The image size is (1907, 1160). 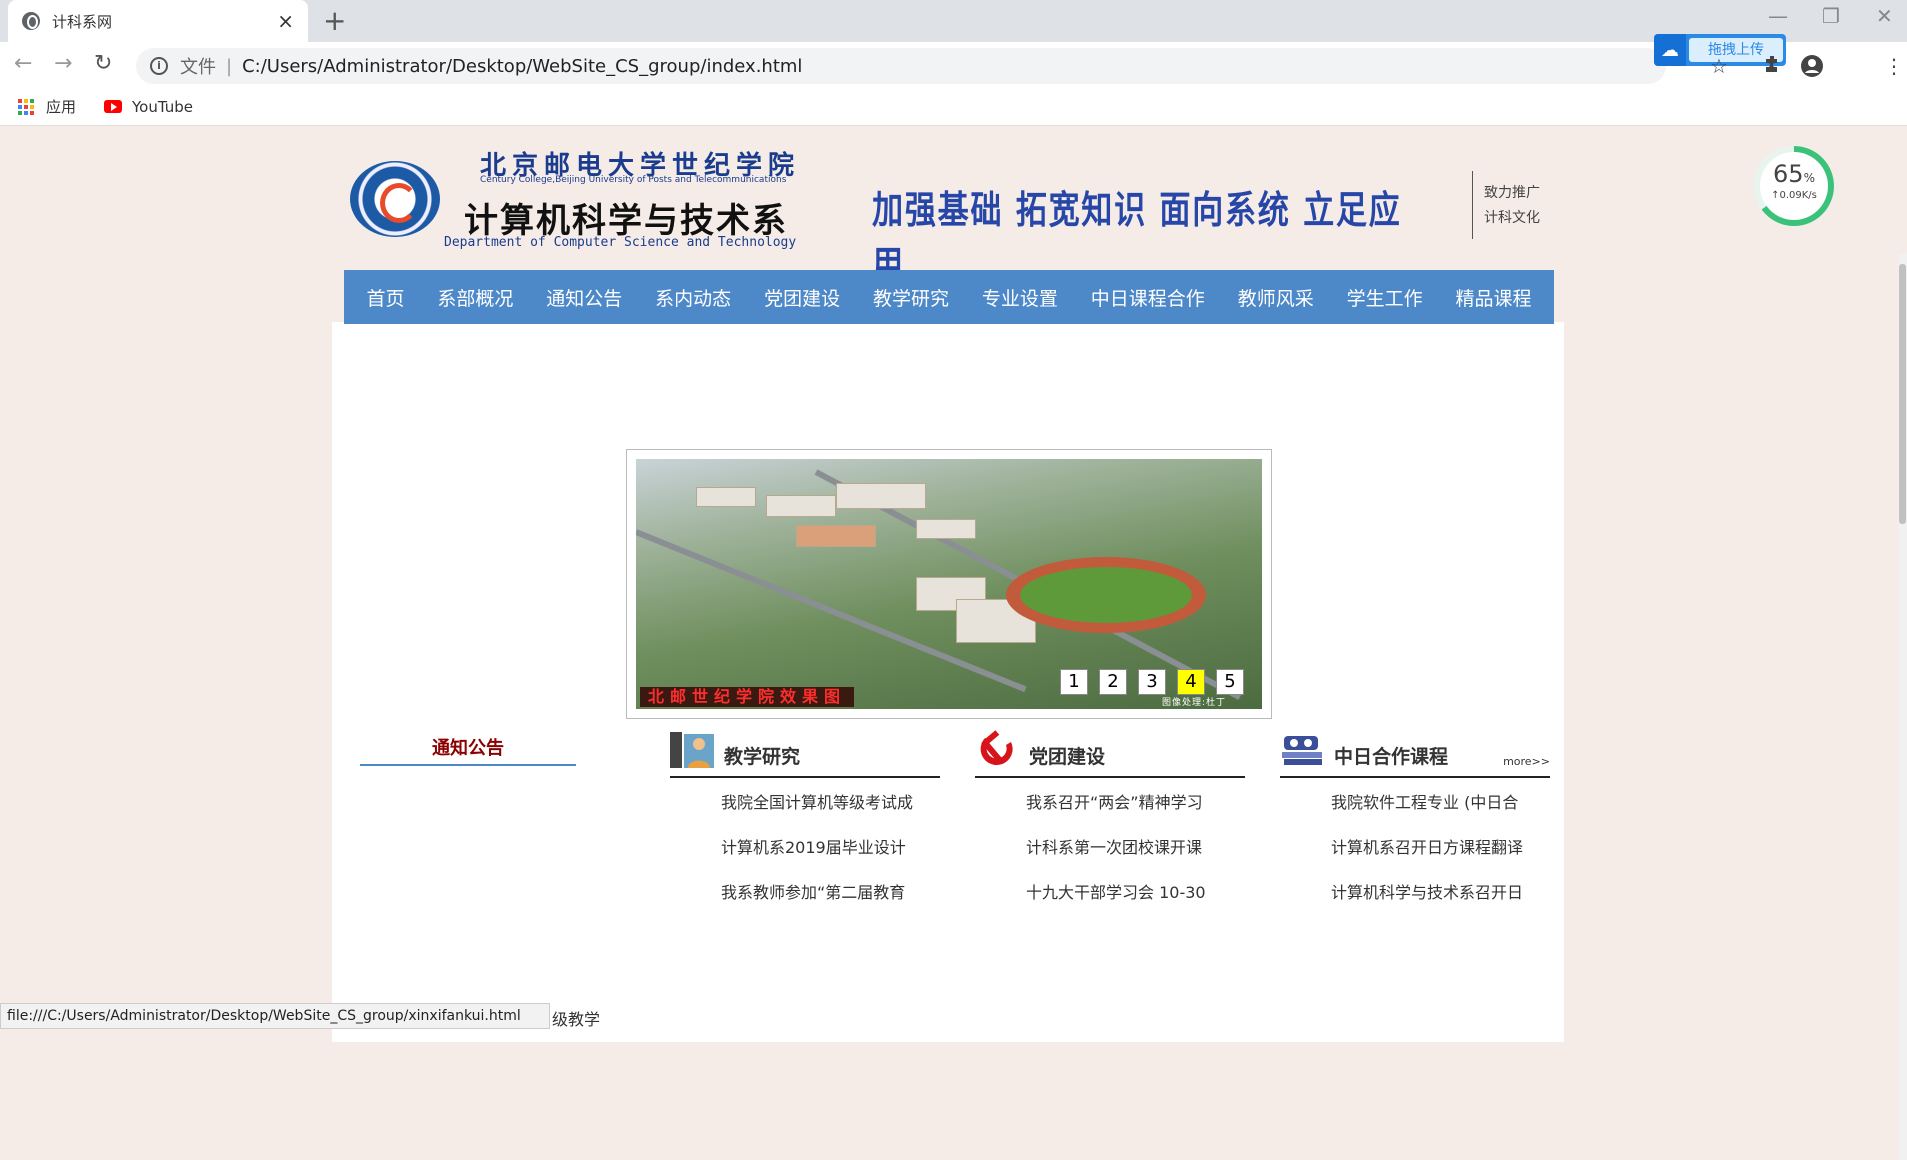 I want to click on nav-item-teachers: 教师风采, so click(x=1276, y=297).